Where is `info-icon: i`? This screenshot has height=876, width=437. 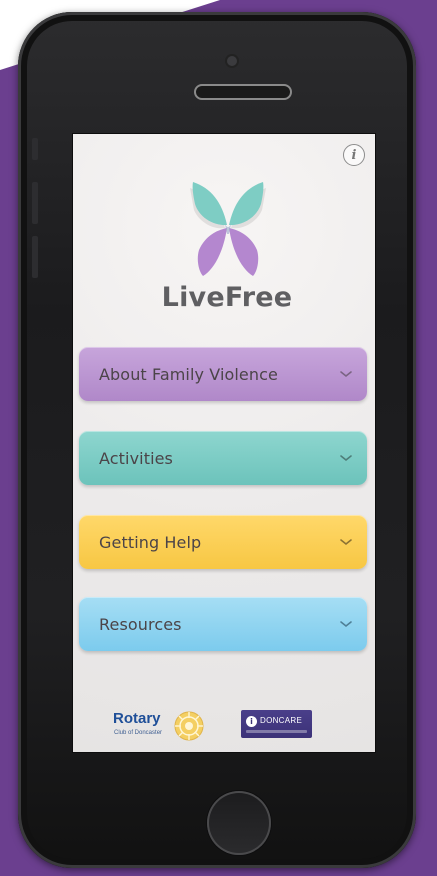 info-icon: i is located at coordinates (354, 155).